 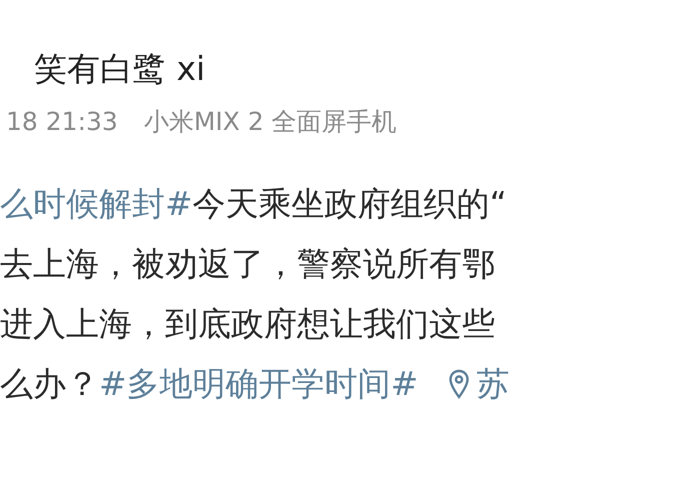 I want to click on post-text: 今天乘坐政府组织的“, so click(x=349, y=204).